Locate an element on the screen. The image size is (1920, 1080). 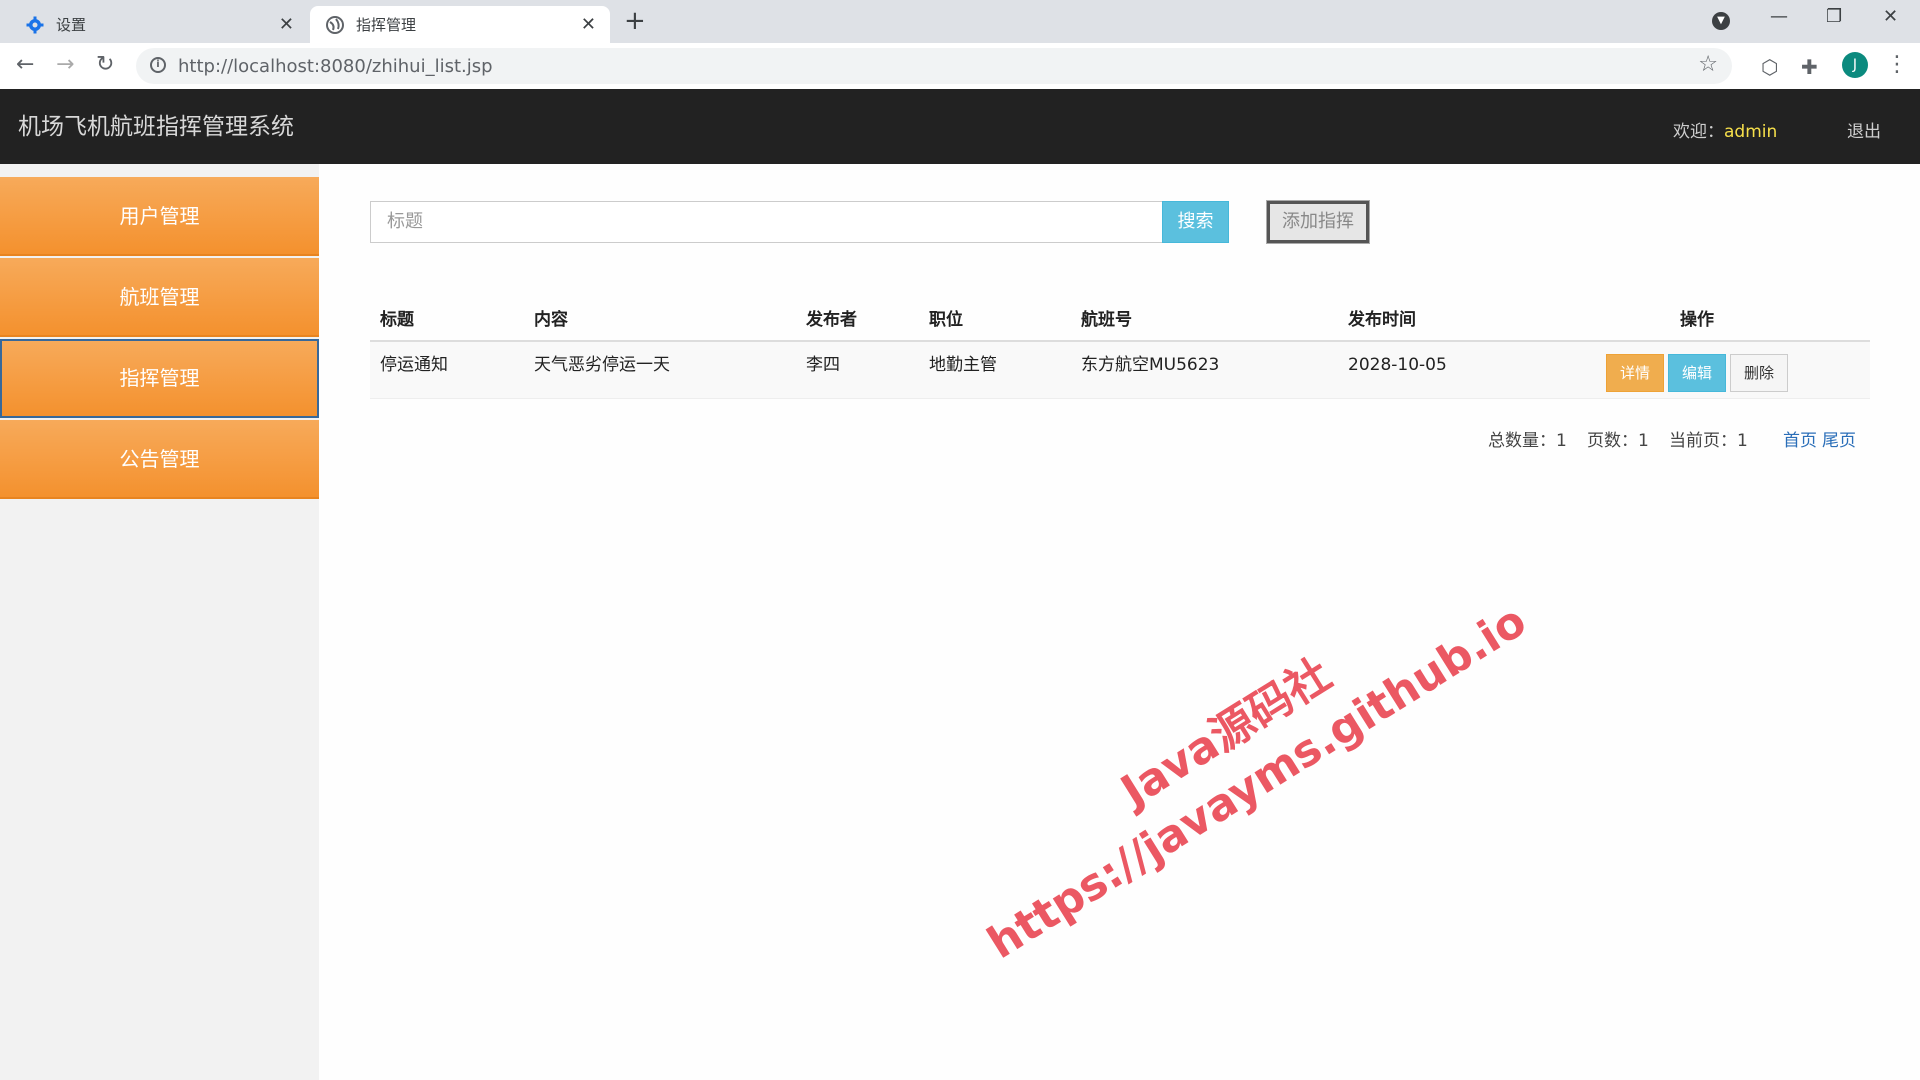
globe-icon is located at coordinates (335, 24).